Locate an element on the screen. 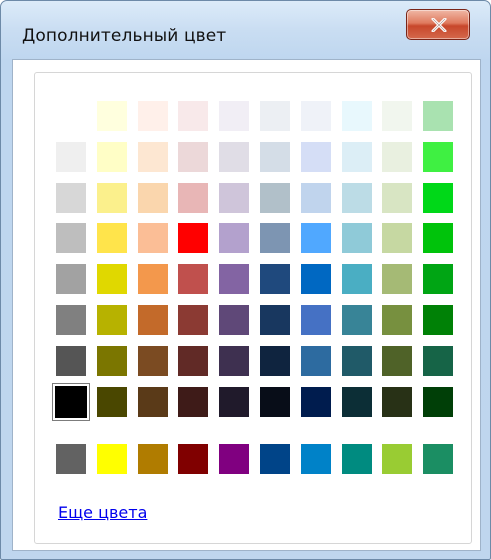 This screenshot has height=560, width=491. close-button is located at coordinates (438, 24).